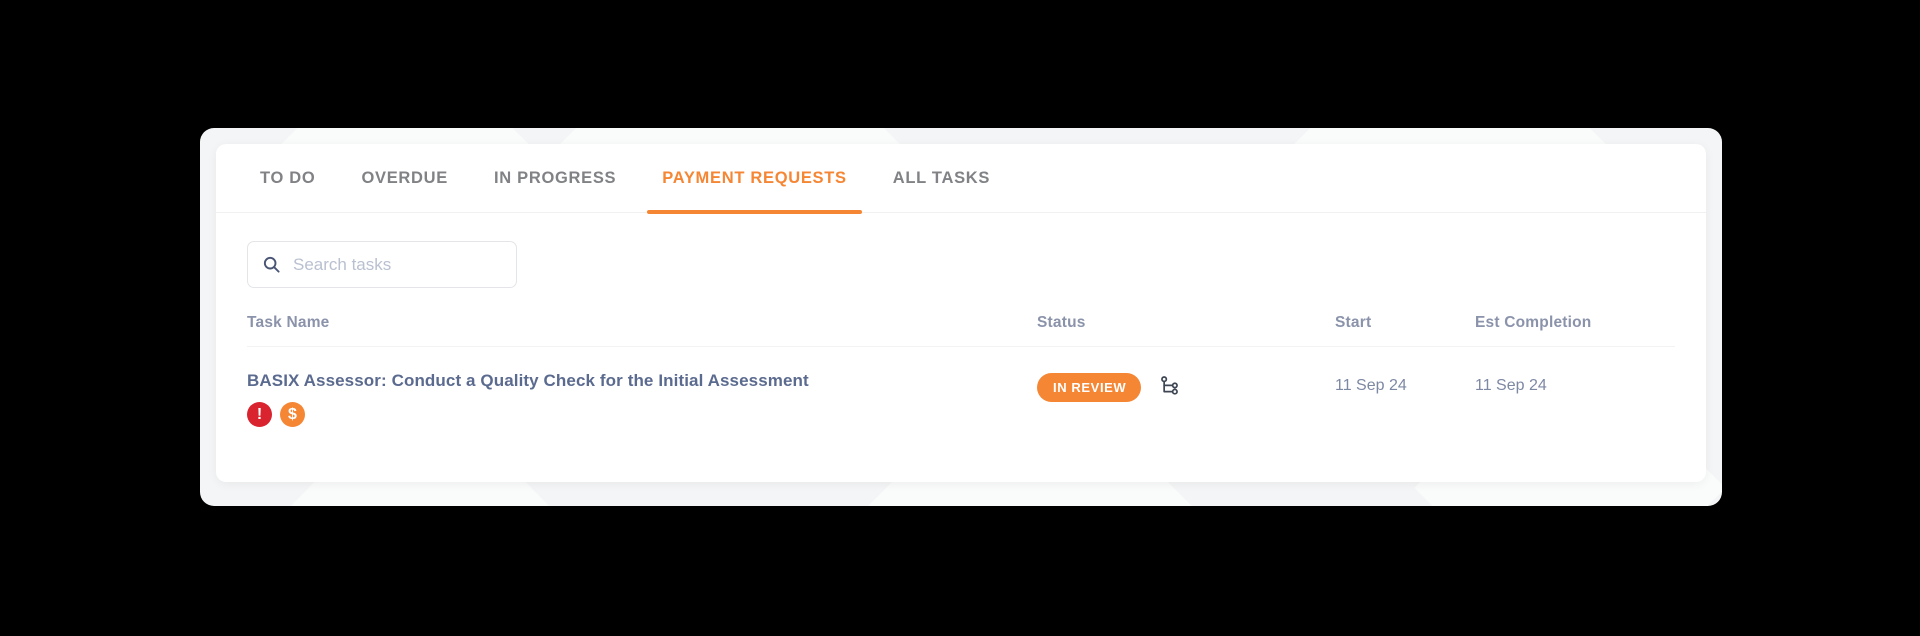 The height and width of the screenshot is (636, 1920). What do you see at coordinates (1353, 322) in the screenshot?
I see `column-header-start: Start` at bounding box center [1353, 322].